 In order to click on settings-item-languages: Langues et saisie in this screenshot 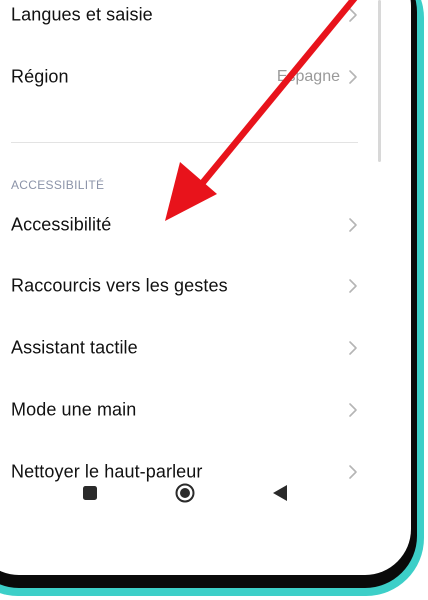, I will do `click(192, 22)`.